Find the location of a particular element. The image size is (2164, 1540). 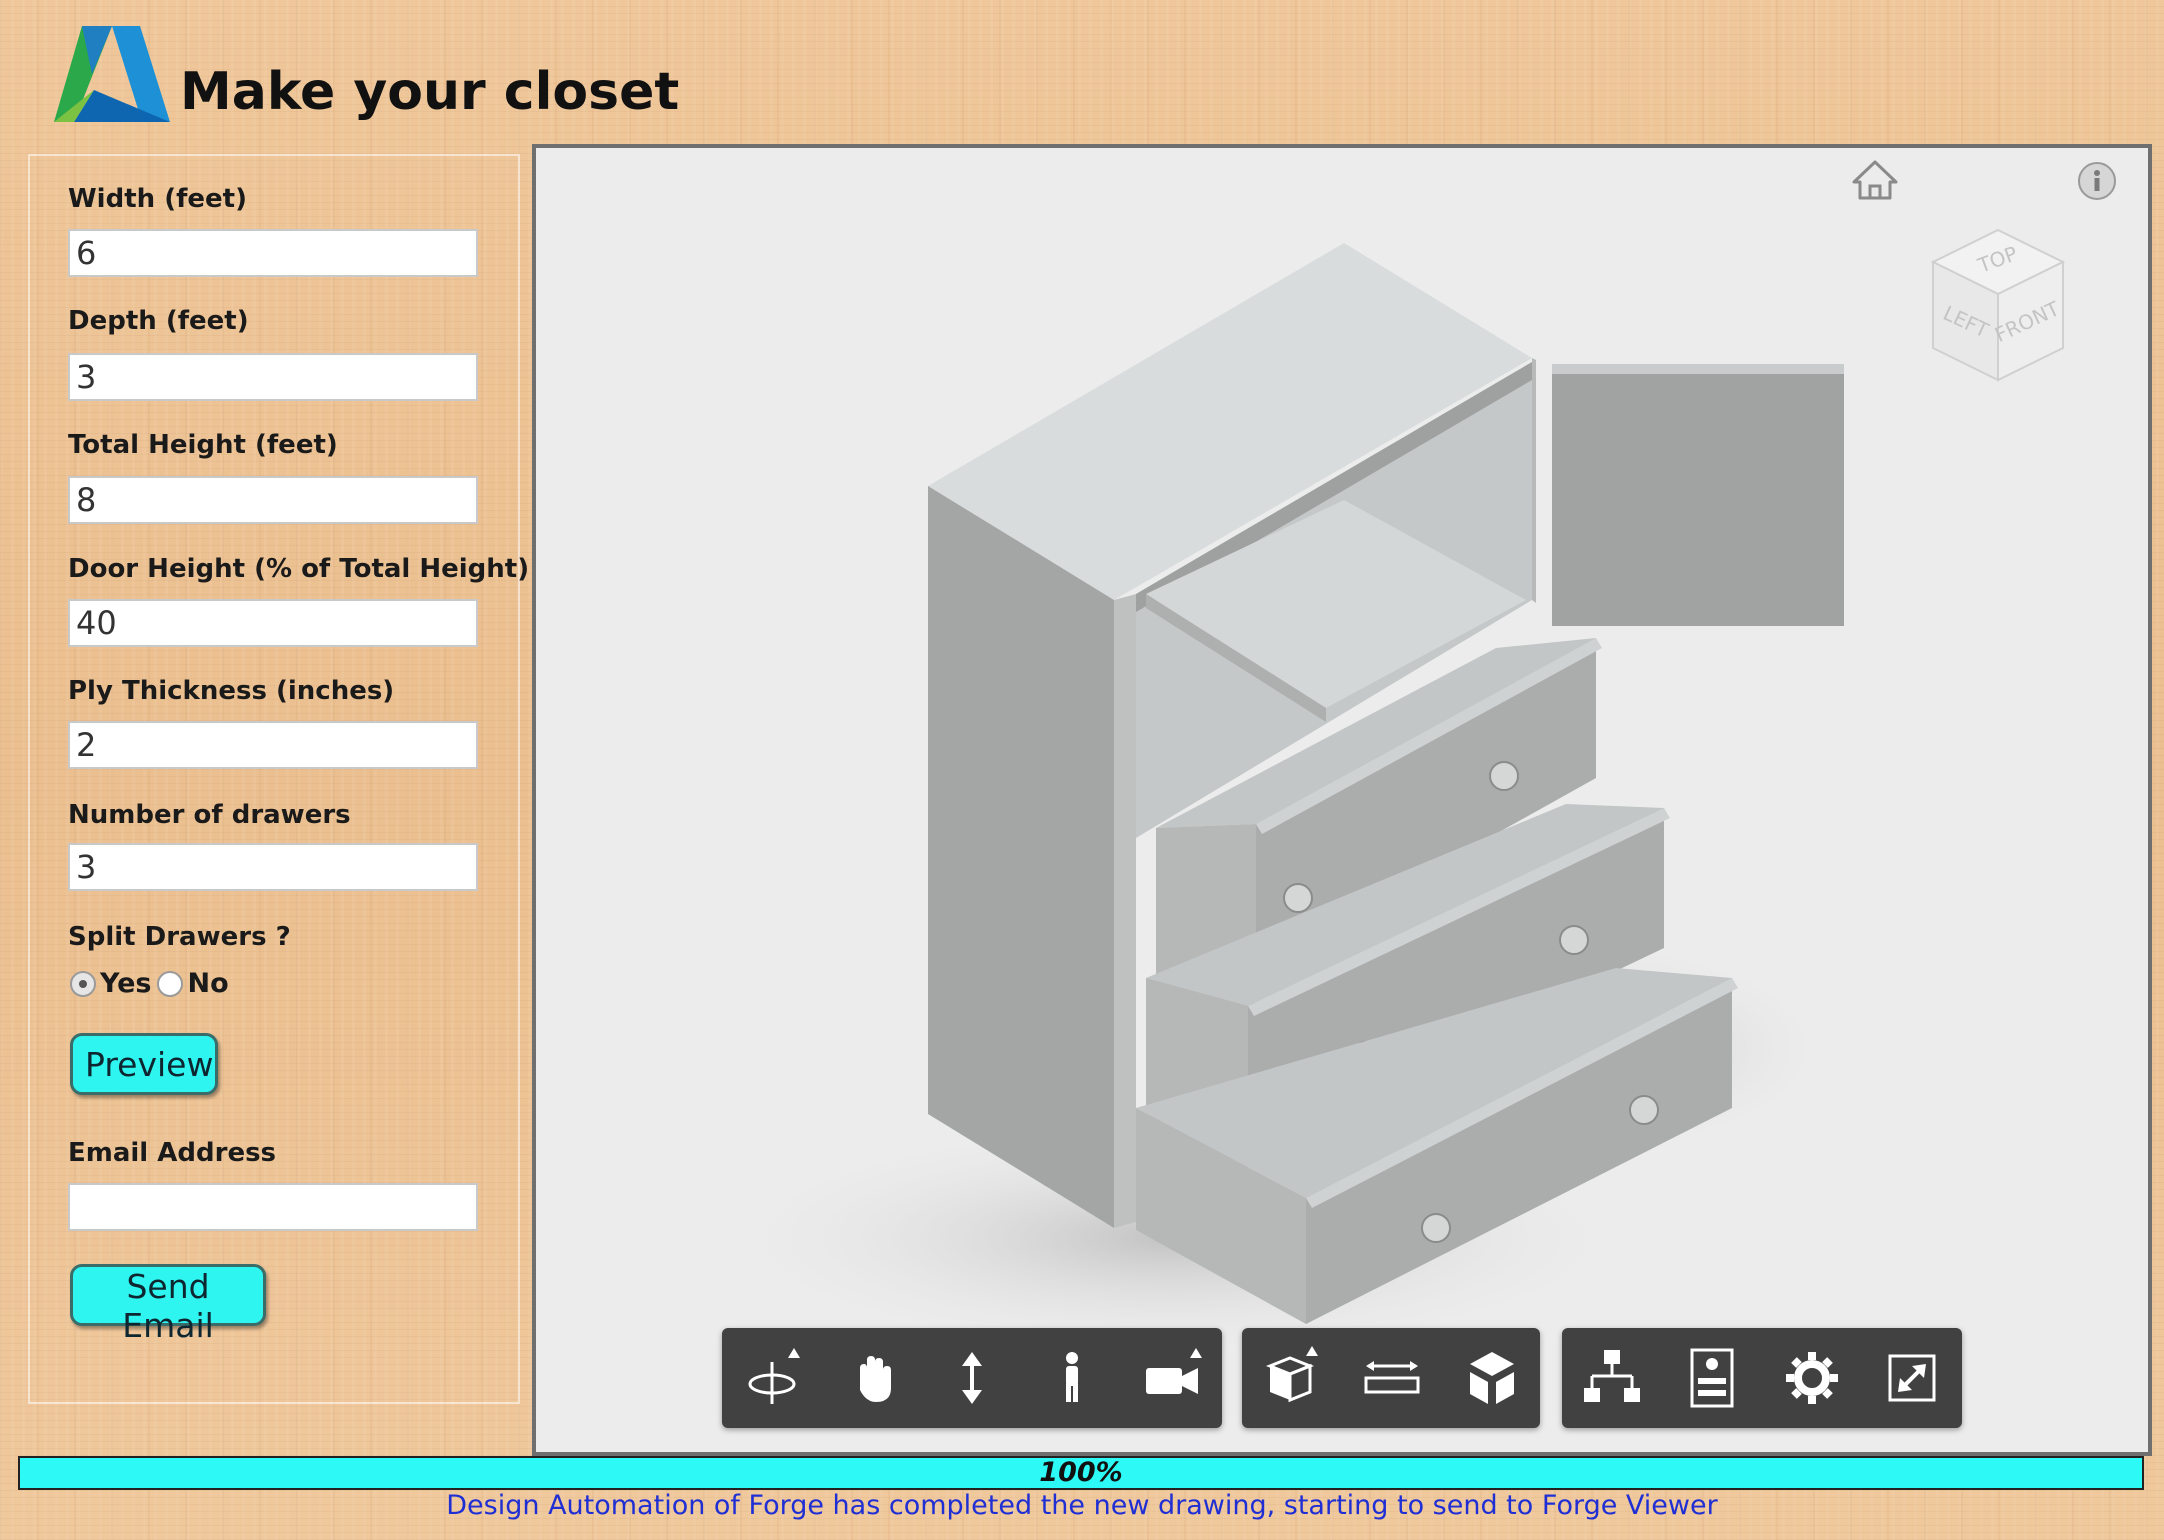

num-drawers-input is located at coordinates (273, 867).